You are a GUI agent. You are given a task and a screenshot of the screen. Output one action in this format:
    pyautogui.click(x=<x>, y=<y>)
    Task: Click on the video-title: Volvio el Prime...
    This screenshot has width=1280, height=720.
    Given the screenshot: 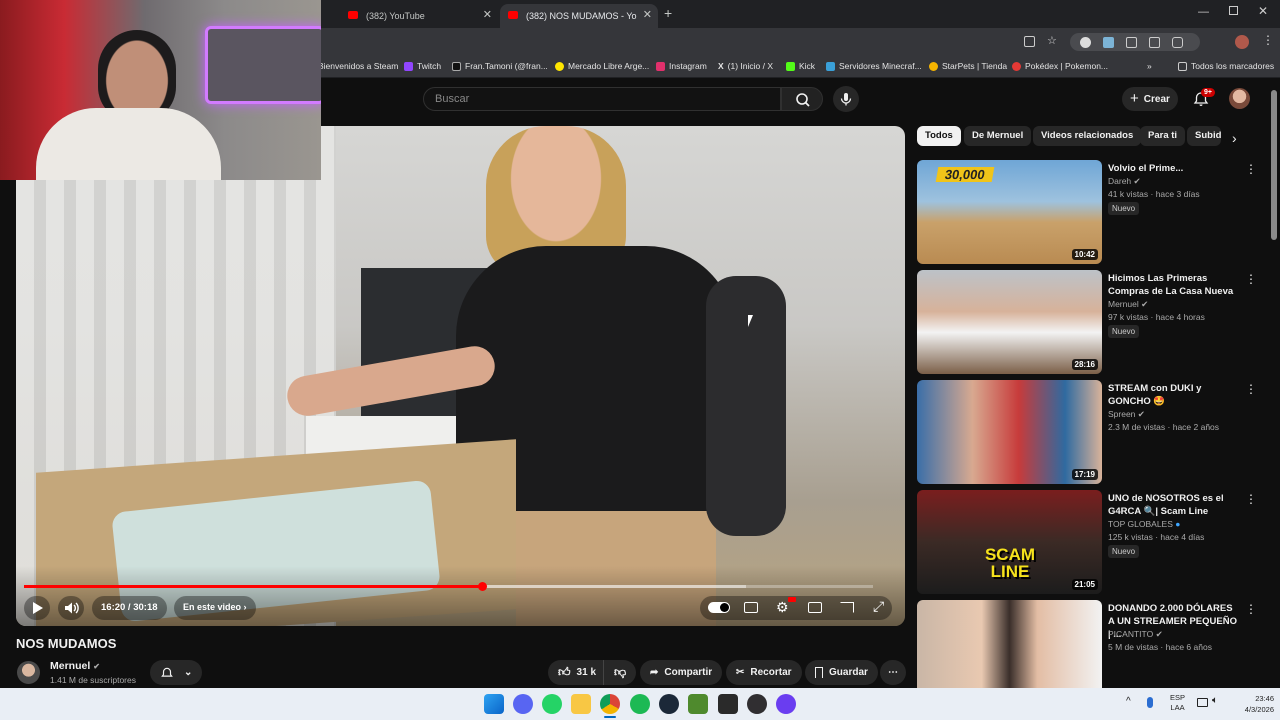 What is the action you would take?
    pyautogui.click(x=1173, y=168)
    